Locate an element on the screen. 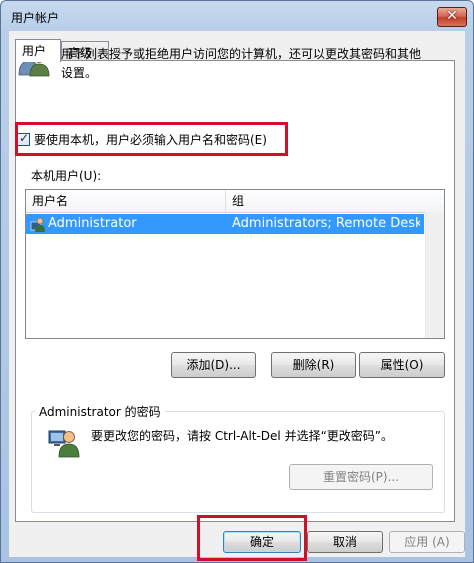 The height and width of the screenshot is (563, 474). require-password-checkbox-row: ✓ 要使用本机，用户必须输入用户名和密码(E) is located at coordinates (142, 139).